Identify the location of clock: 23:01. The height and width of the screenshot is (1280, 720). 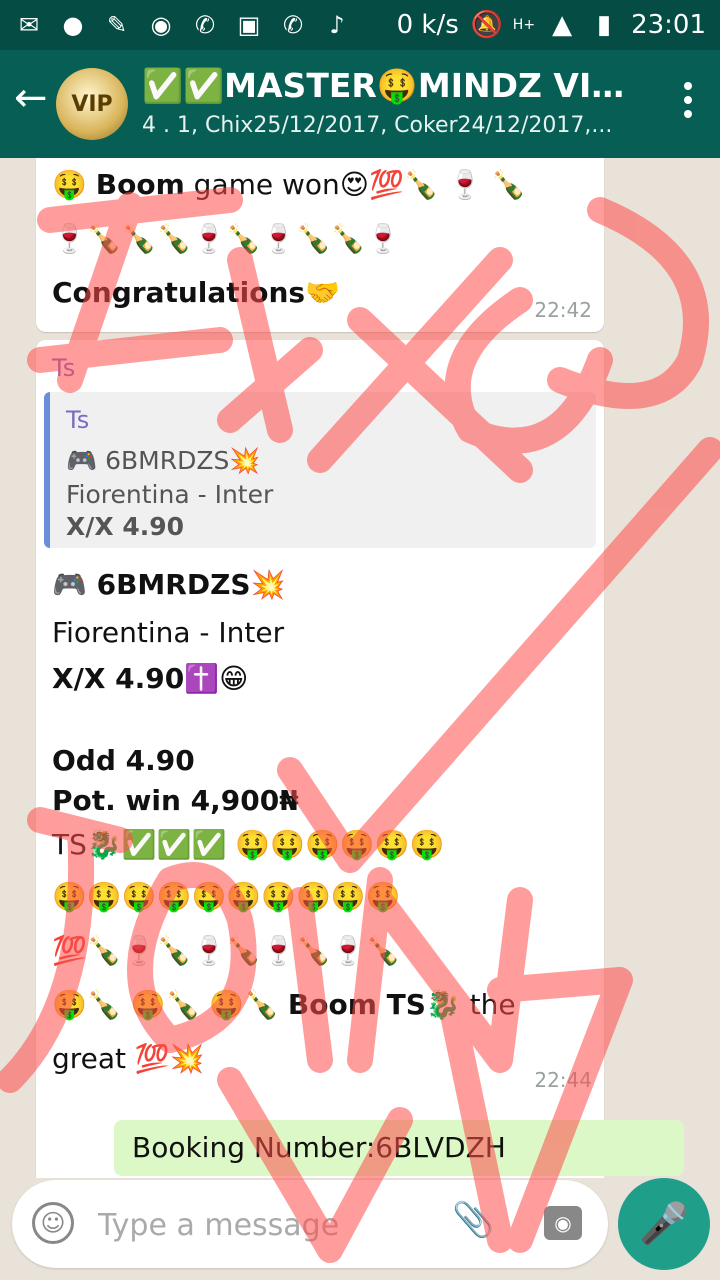
(668, 25).